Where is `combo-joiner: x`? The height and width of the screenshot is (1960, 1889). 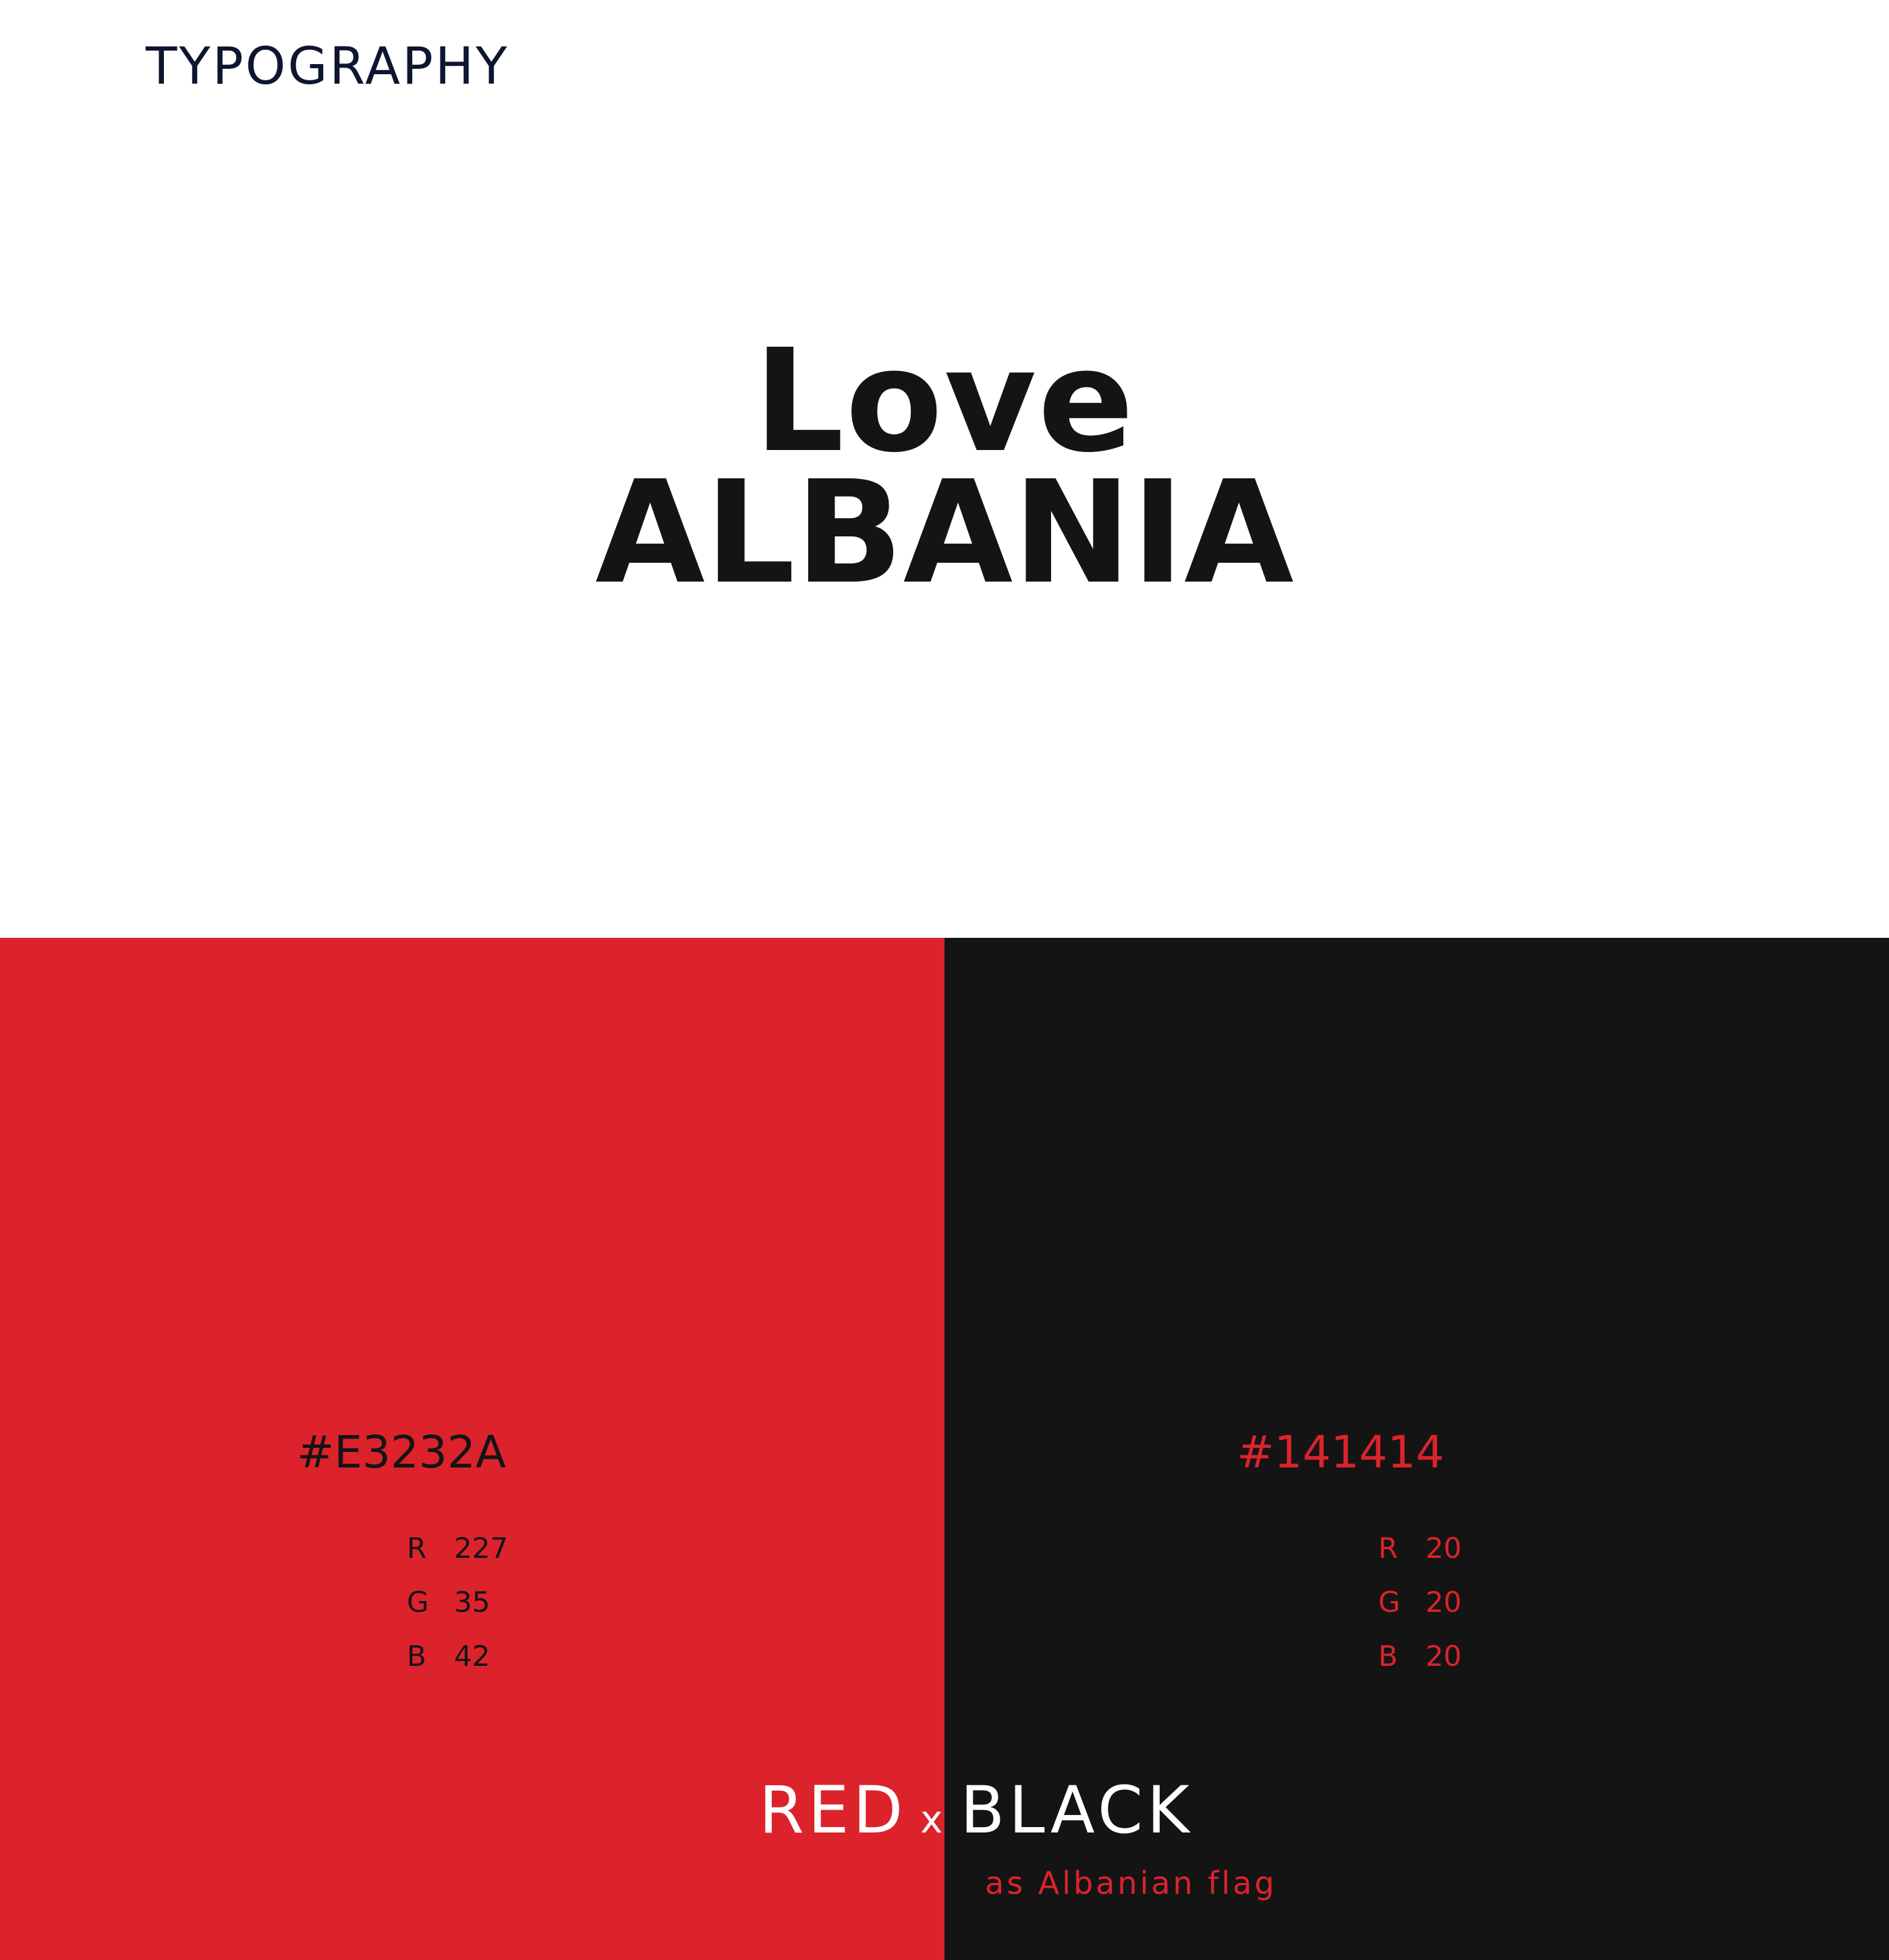
combo-joiner: x is located at coordinates (931, 1820).